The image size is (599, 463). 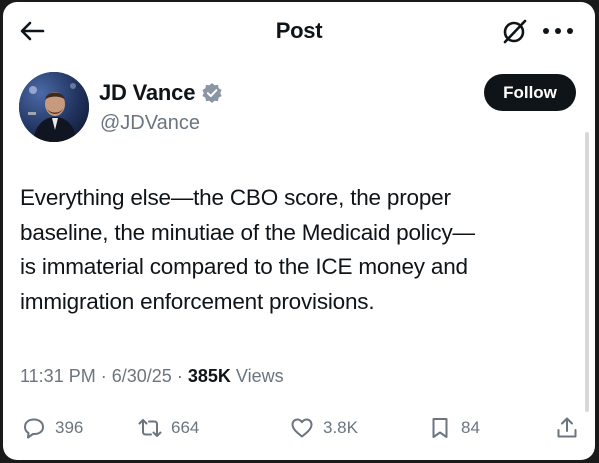 What do you see at coordinates (150, 123) in the screenshot?
I see `author-handle: @JDVance` at bounding box center [150, 123].